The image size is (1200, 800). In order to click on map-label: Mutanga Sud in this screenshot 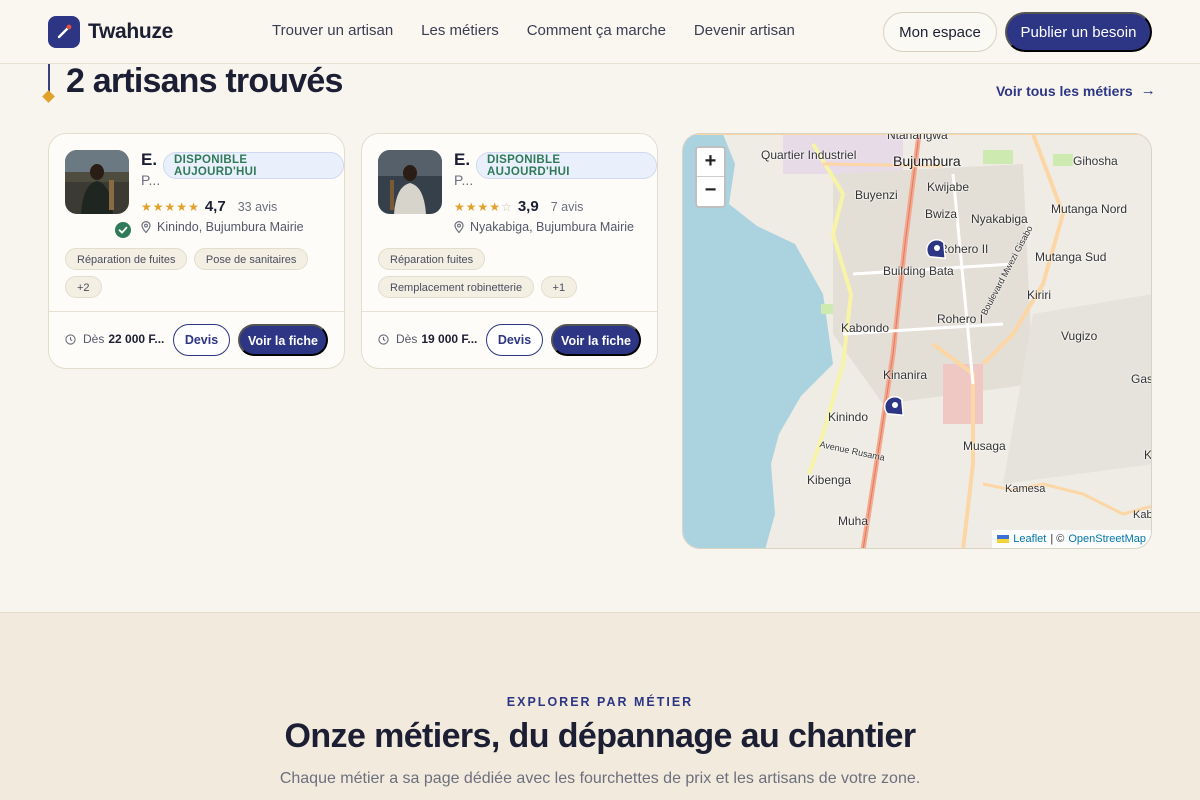, I will do `click(1071, 257)`.